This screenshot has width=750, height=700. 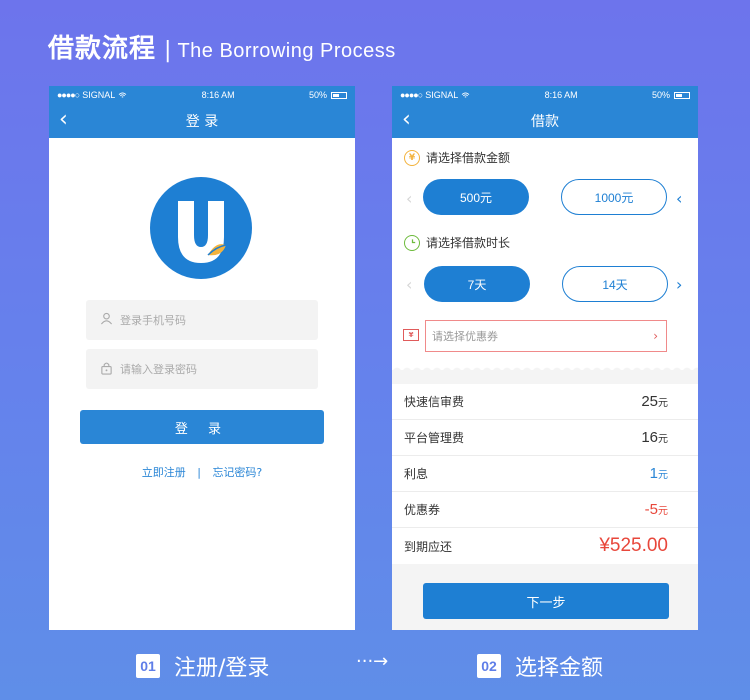 I want to click on fee-row: 利息 1元, so click(x=545, y=474).